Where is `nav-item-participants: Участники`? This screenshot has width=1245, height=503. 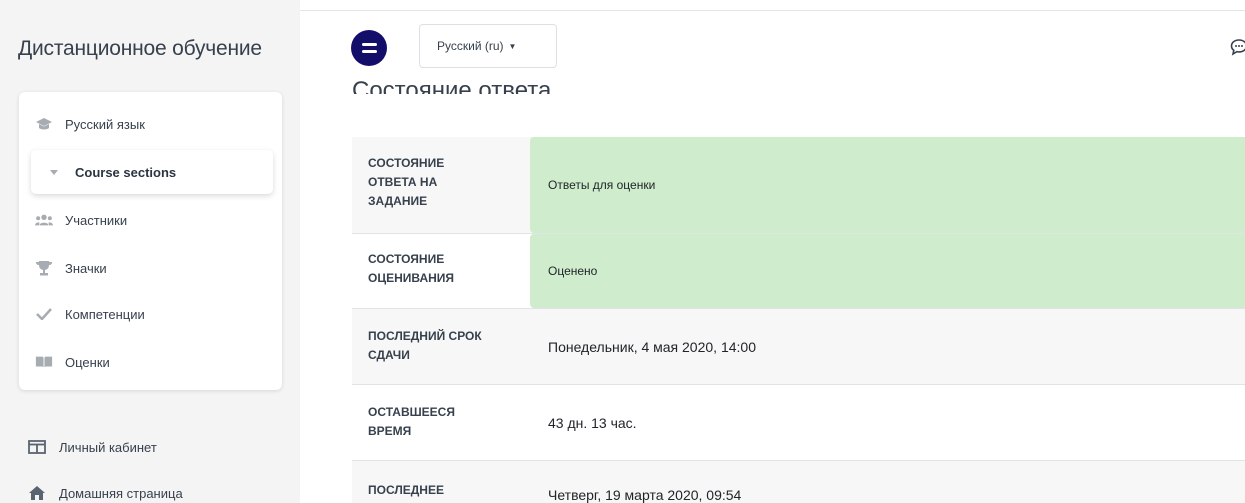 nav-item-participants: Участники is located at coordinates (150, 220).